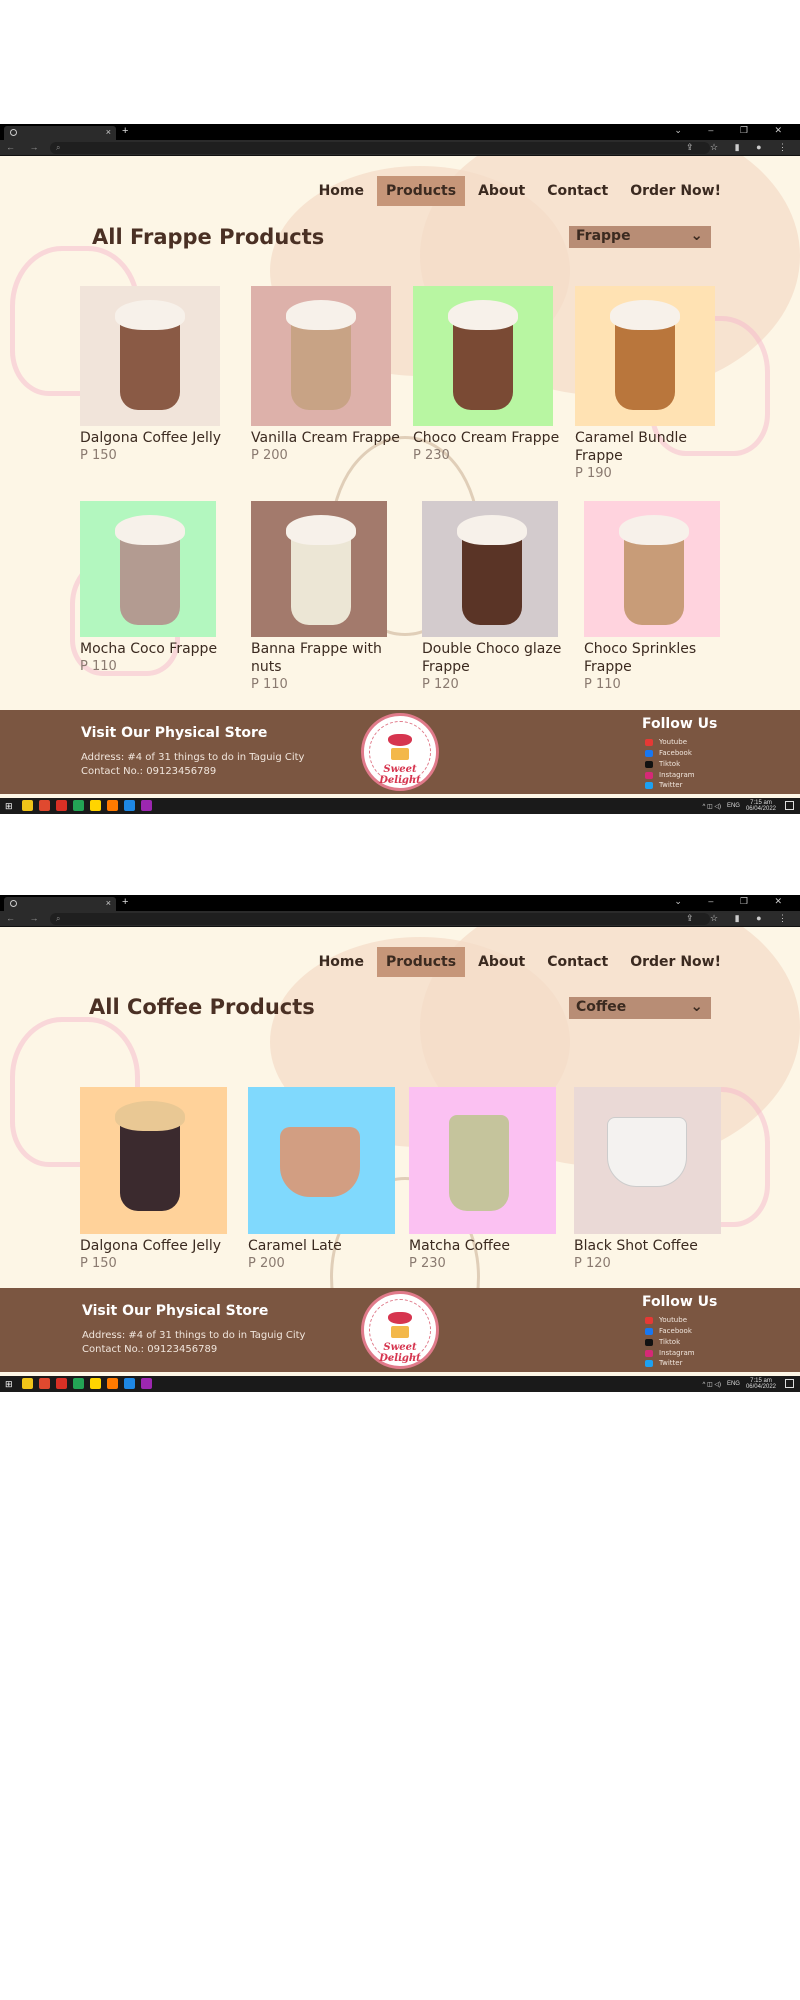  What do you see at coordinates (640, 658) in the screenshot?
I see `product-name: Choco Sprinkles Frappe` at bounding box center [640, 658].